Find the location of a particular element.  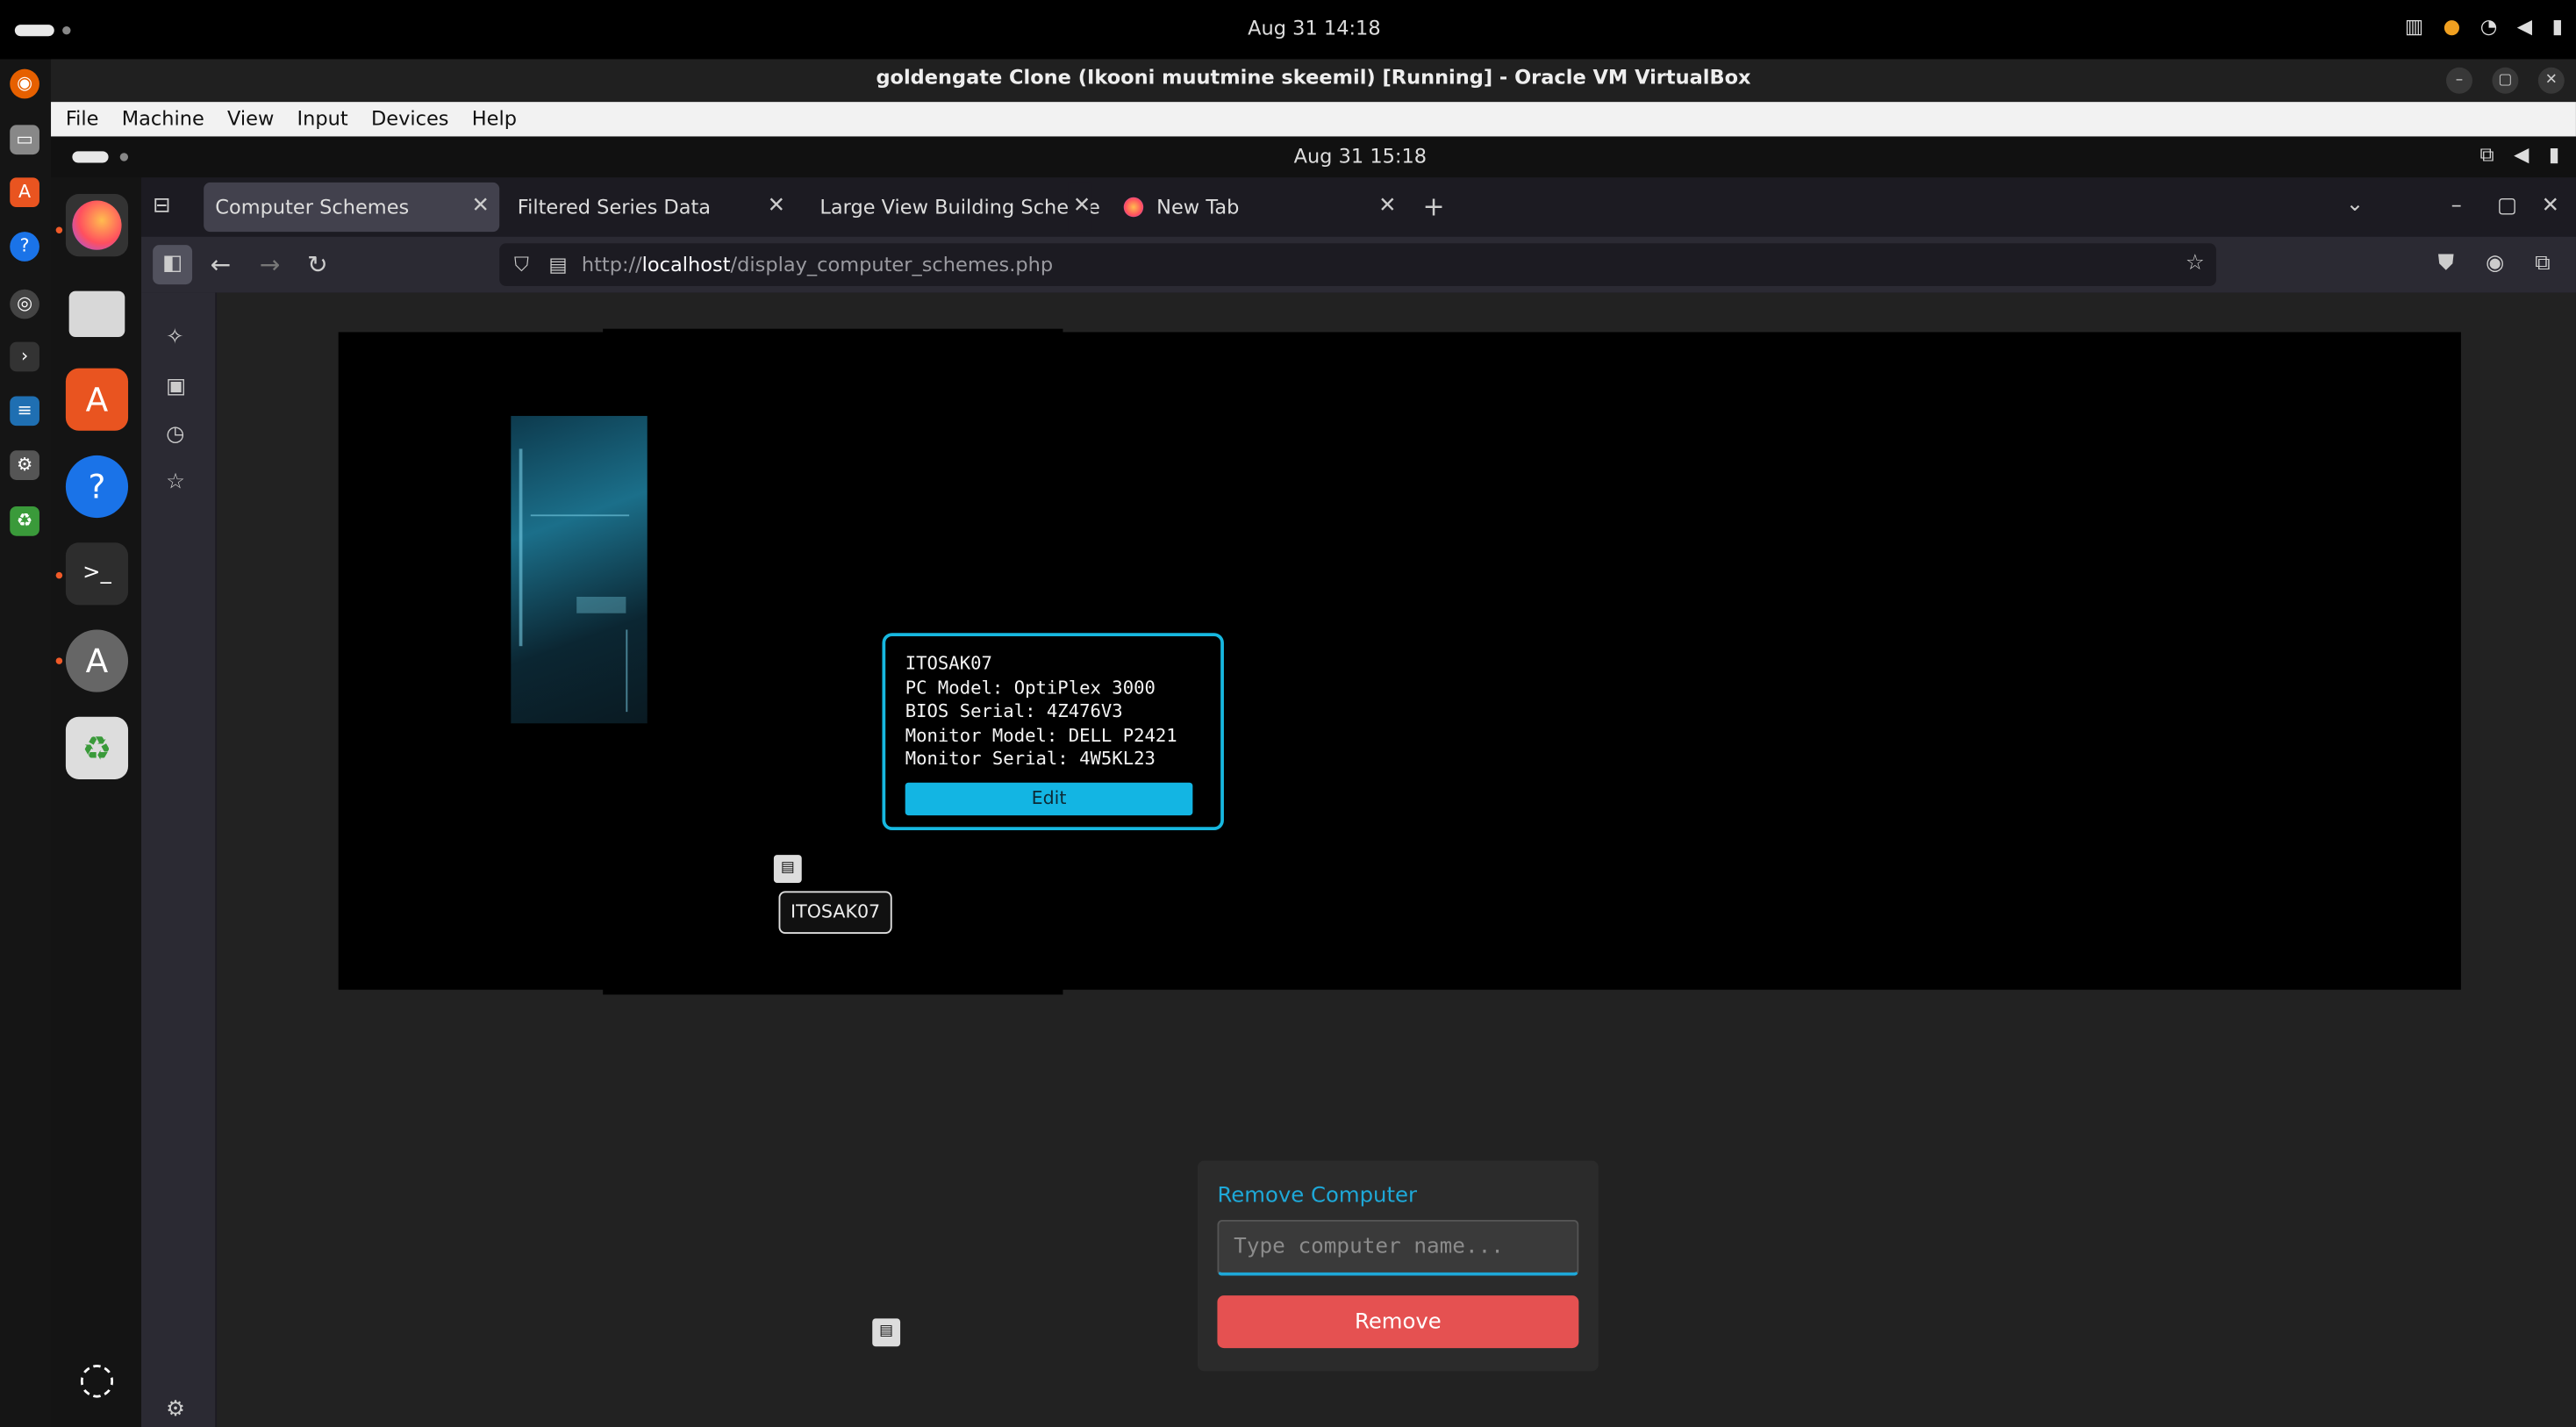

remove-computer-panel: Remove Computer Remove is located at coordinates (1398, 1266).